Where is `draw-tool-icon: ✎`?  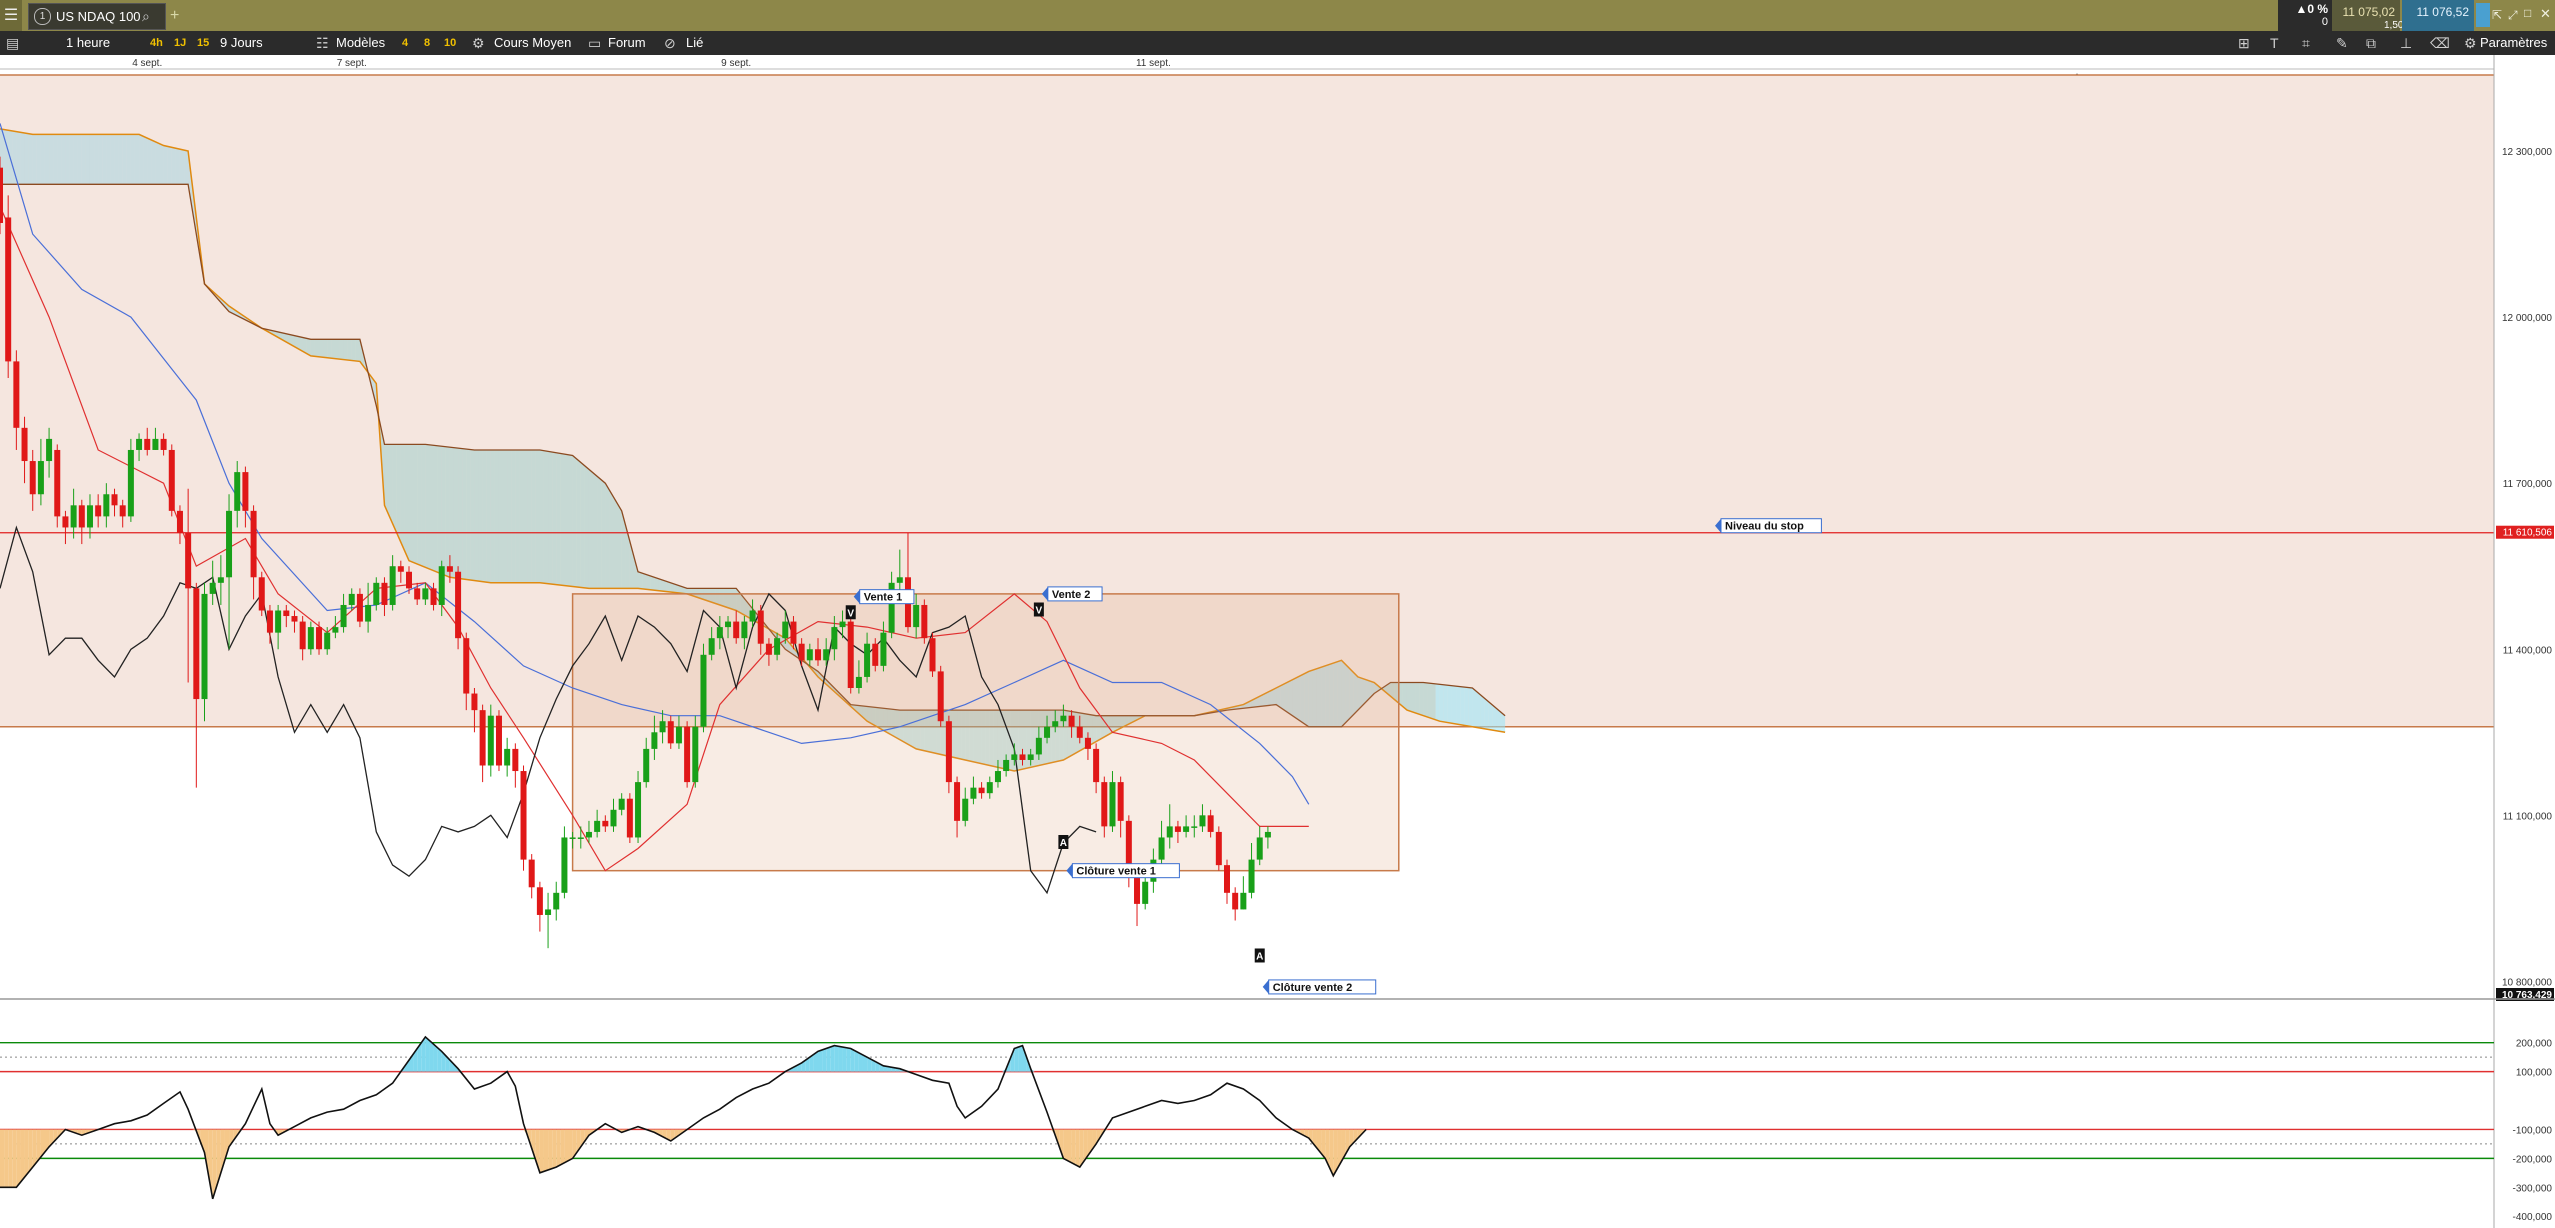
draw-tool-icon: ✎ is located at coordinates (2342, 43).